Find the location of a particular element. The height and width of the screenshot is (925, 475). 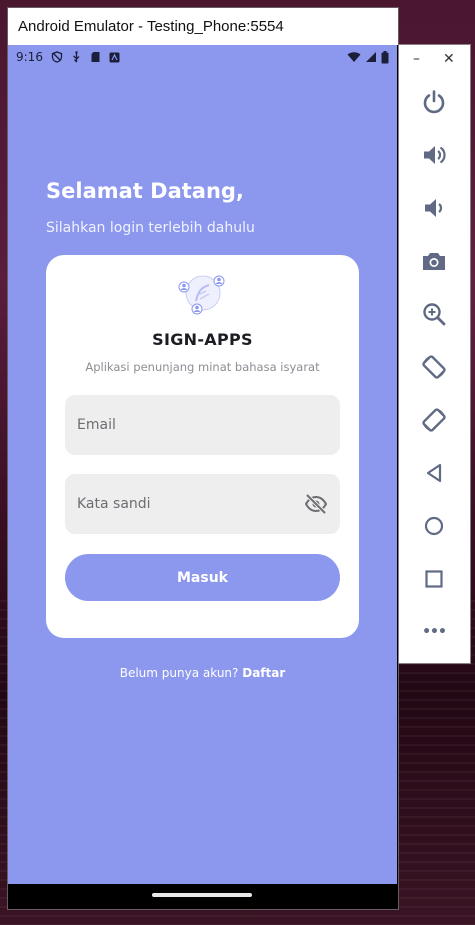

email-field is located at coordinates (202, 425).